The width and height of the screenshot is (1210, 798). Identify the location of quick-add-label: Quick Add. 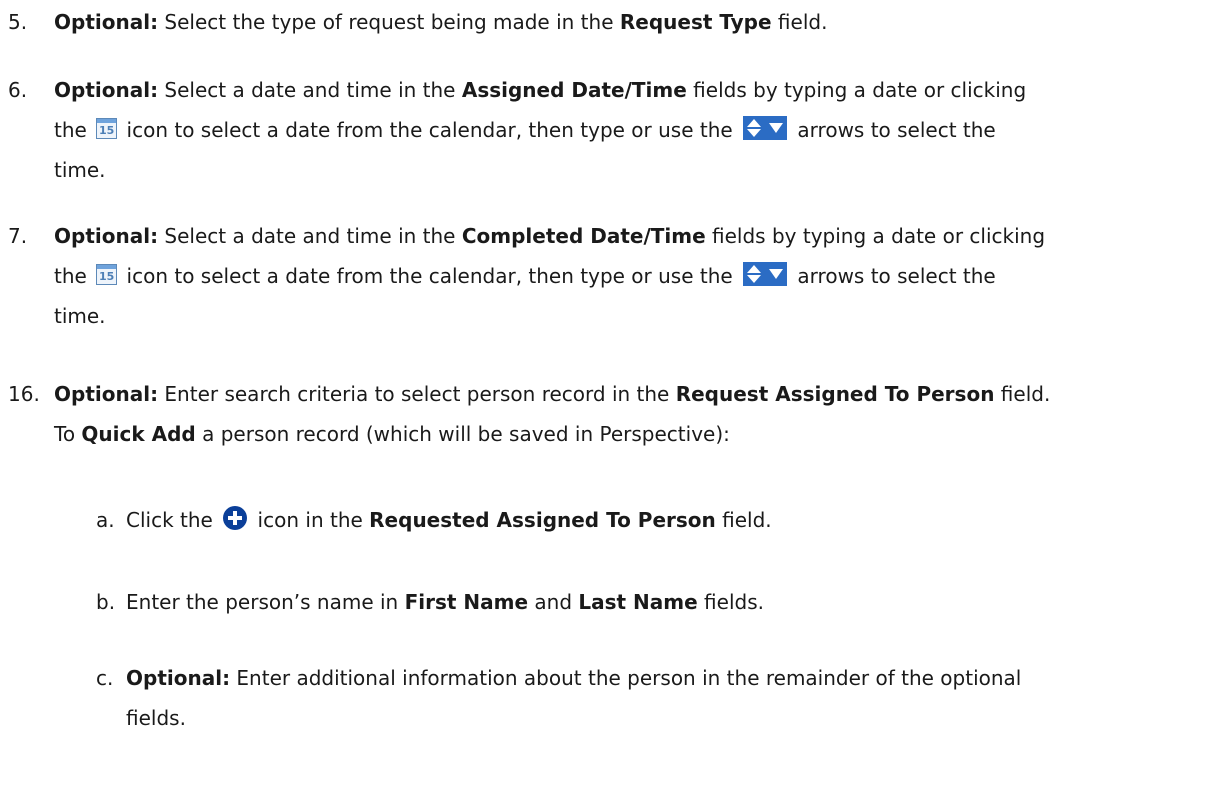
(138, 434).